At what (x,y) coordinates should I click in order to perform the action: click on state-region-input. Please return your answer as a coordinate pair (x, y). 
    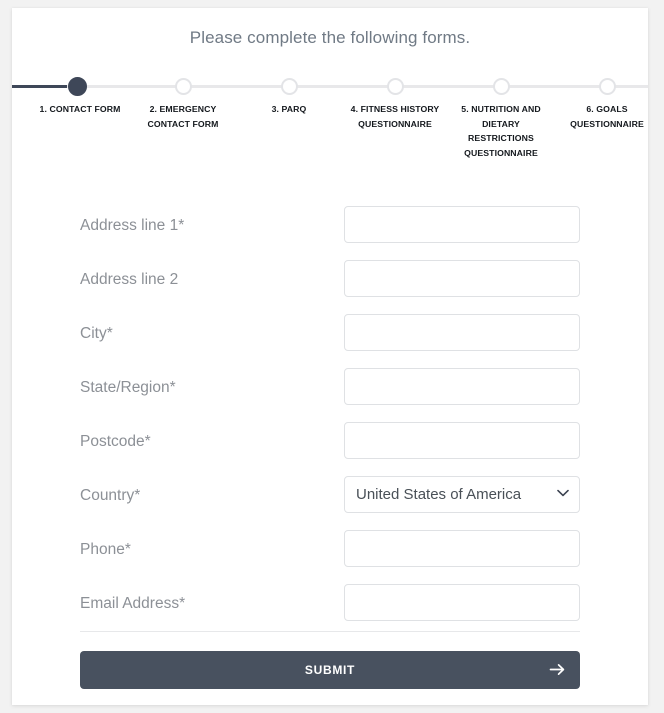
    Looking at the image, I should click on (462, 386).